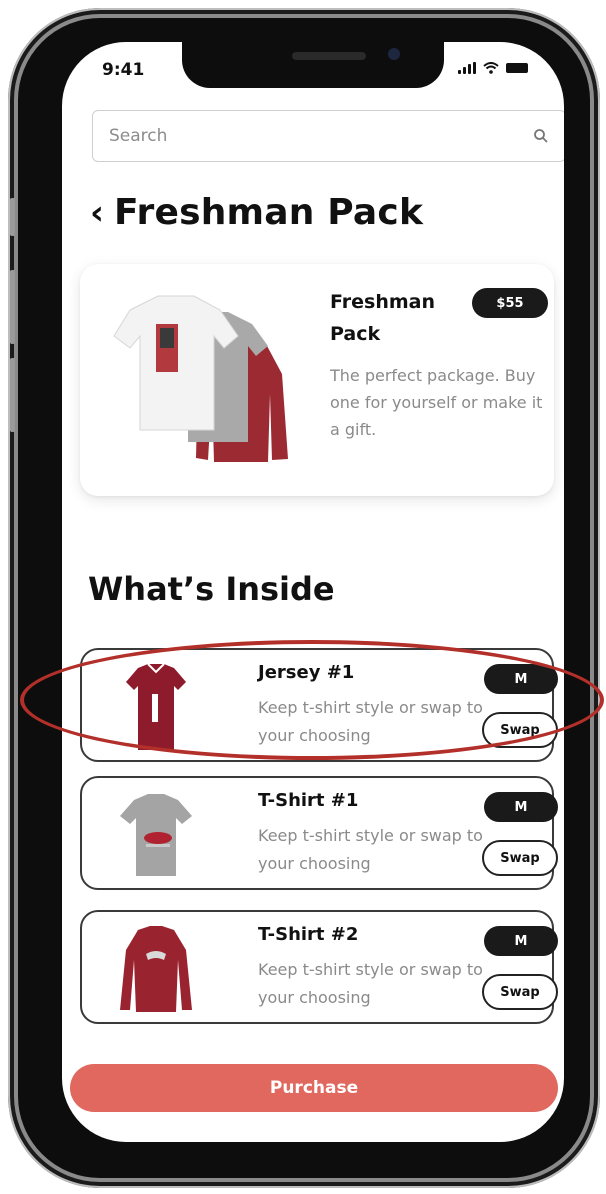  Describe the element at coordinates (328, 136) in the screenshot. I see `search-input: Search` at that location.